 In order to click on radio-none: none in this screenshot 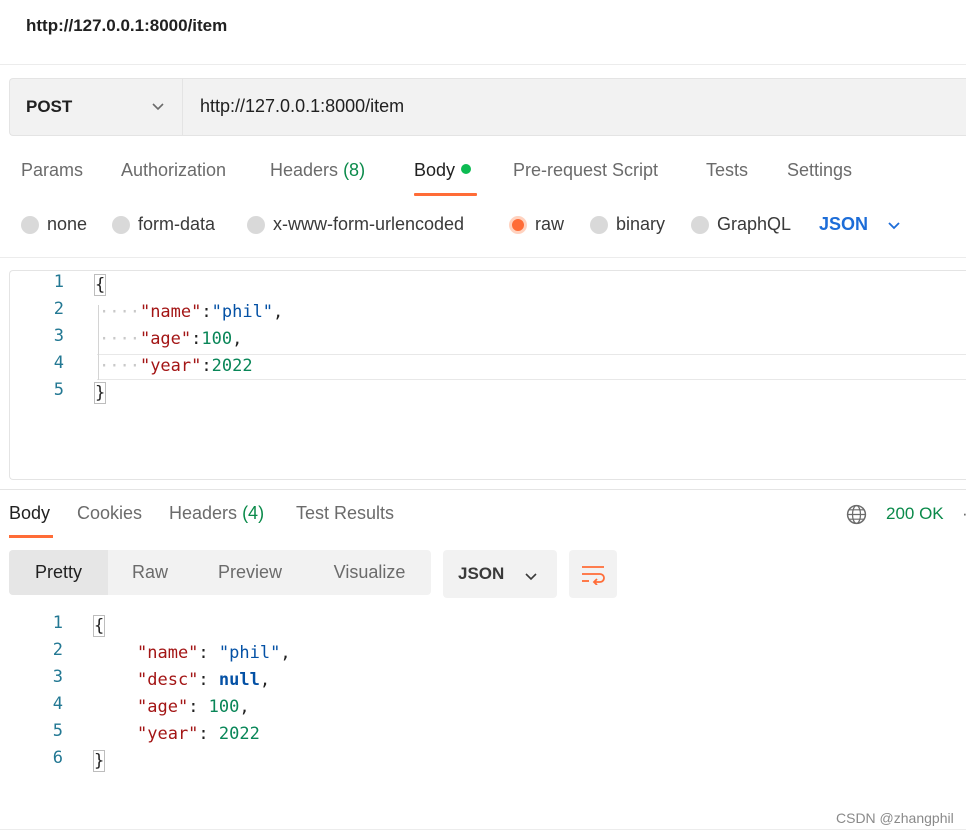, I will do `click(54, 224)`.